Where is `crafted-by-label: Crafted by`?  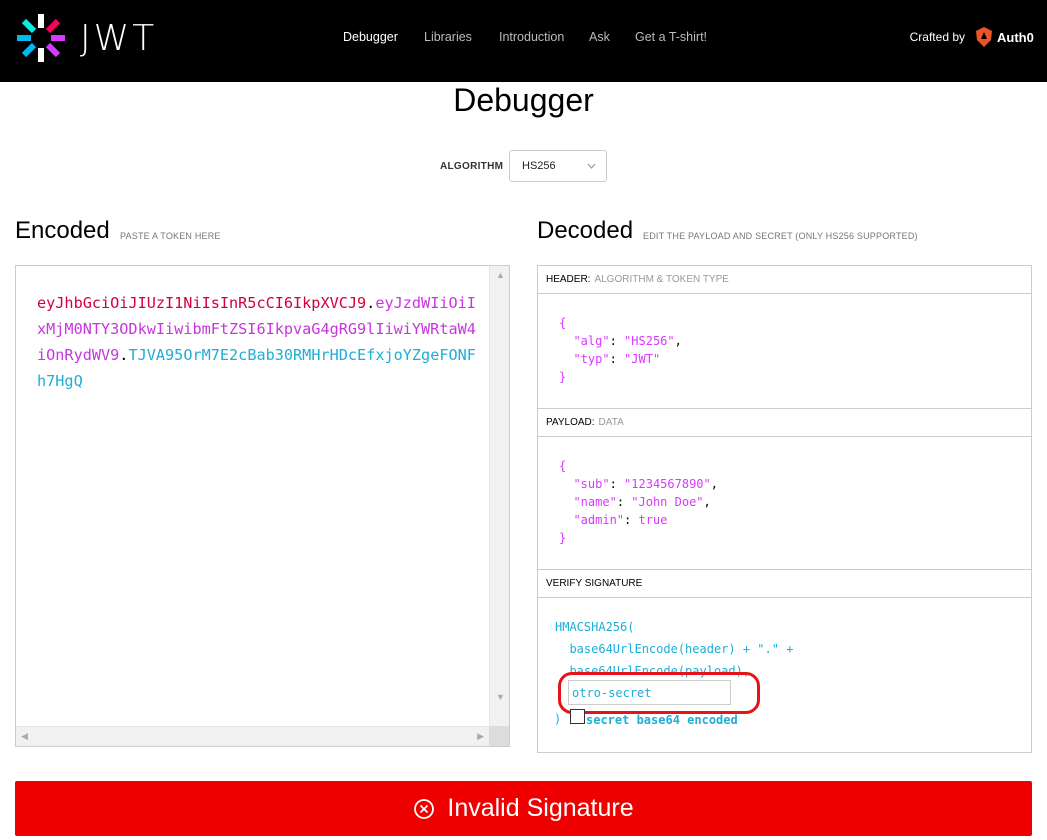 crafted-by-label: Crafted by is located at coordinates (937, 37).